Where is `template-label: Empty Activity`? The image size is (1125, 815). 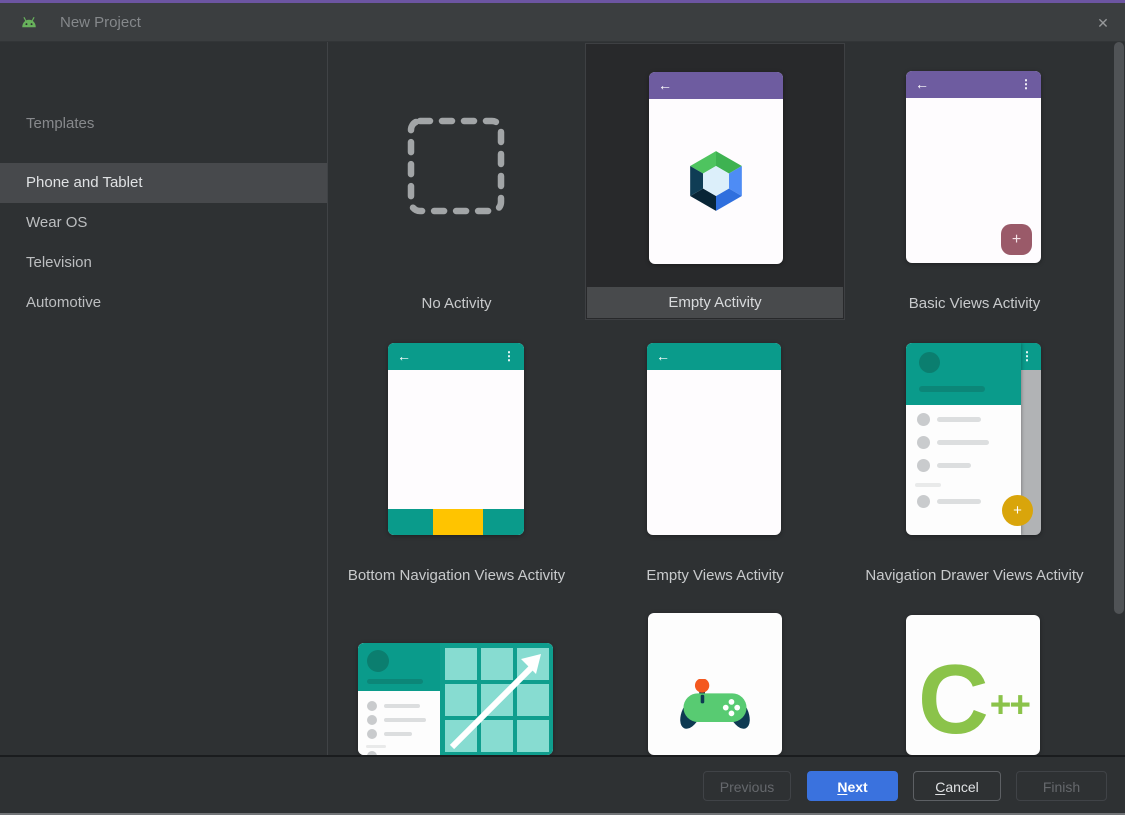 template-label: Empty Activity is located at coordinates (715, 302).